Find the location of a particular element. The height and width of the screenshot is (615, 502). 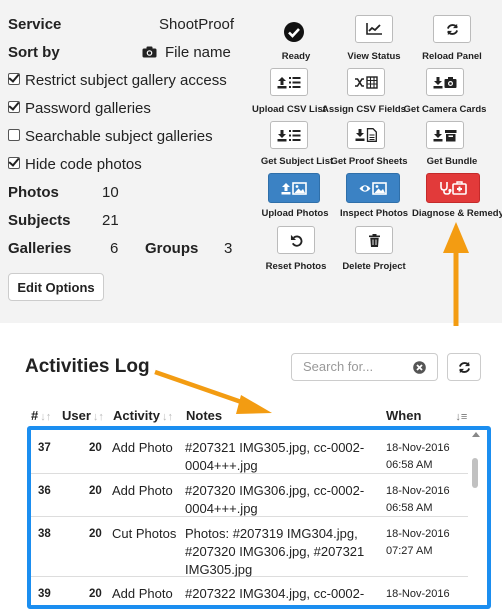

assign-csv-button is located at coordinates (366, 82).